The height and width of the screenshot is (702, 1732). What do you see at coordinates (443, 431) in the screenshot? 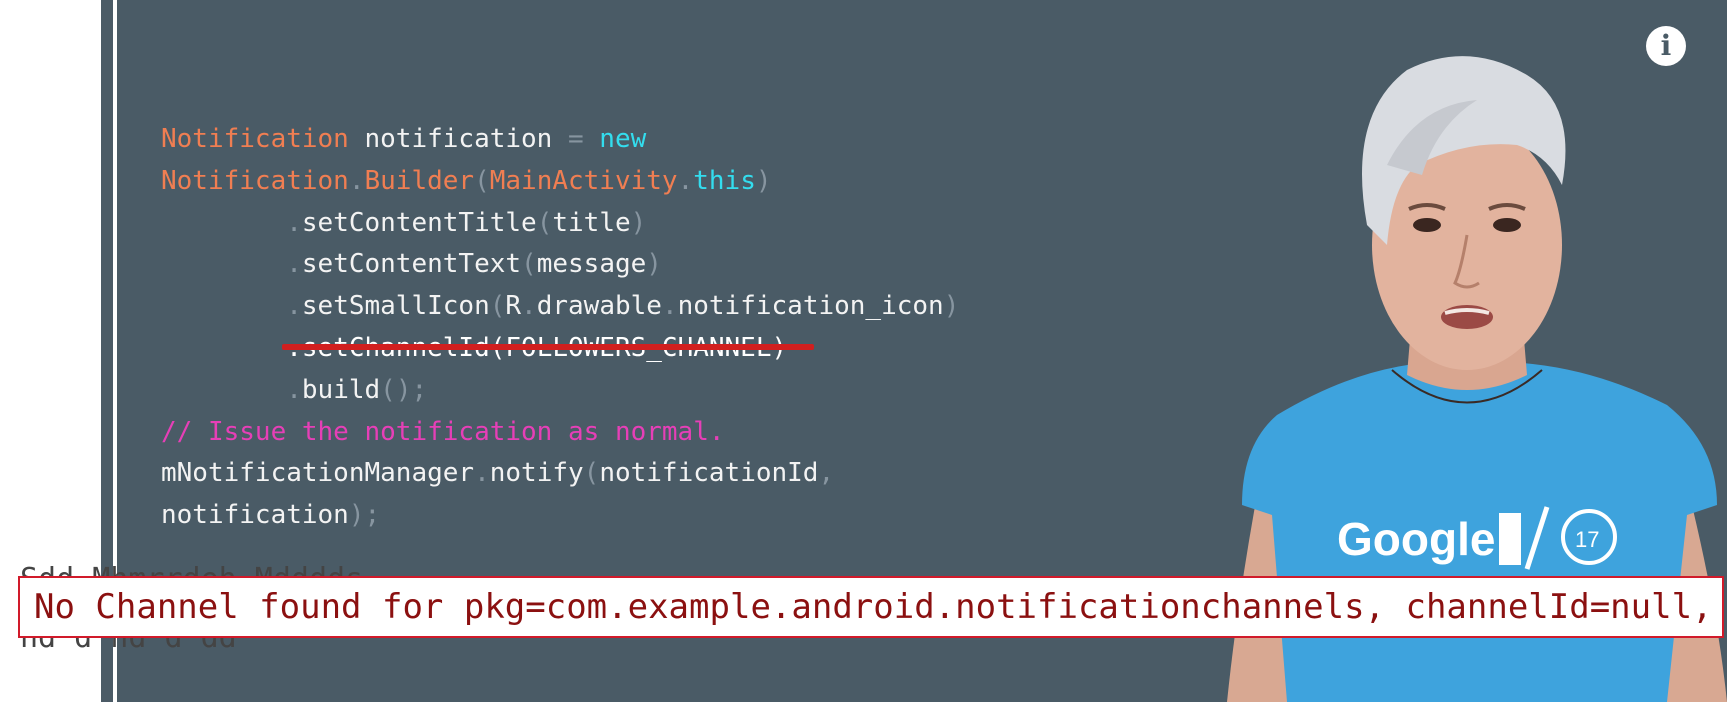
I see `code-line-8: // Issue the notification as normal.` at bounding box center [443, 431].